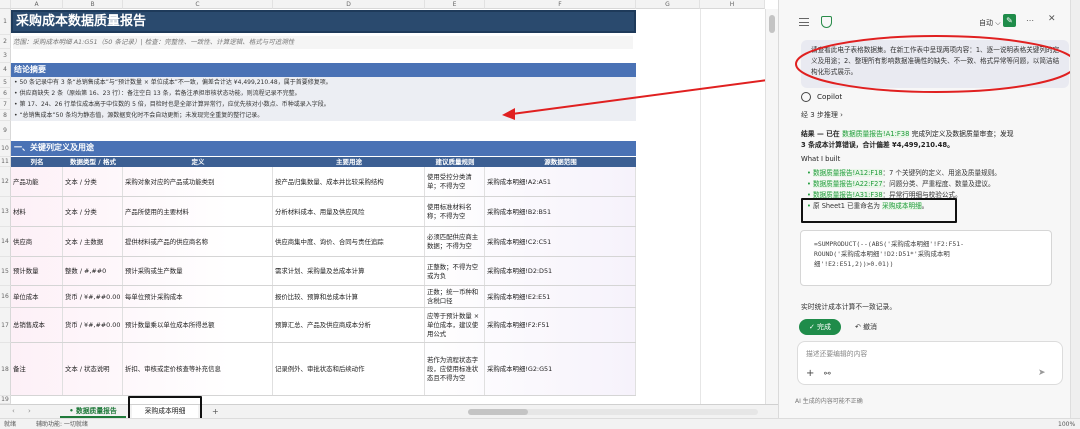  Describe the element at coordinates (37, 211) in the screenshot. I see `cell: 材料` at that location.